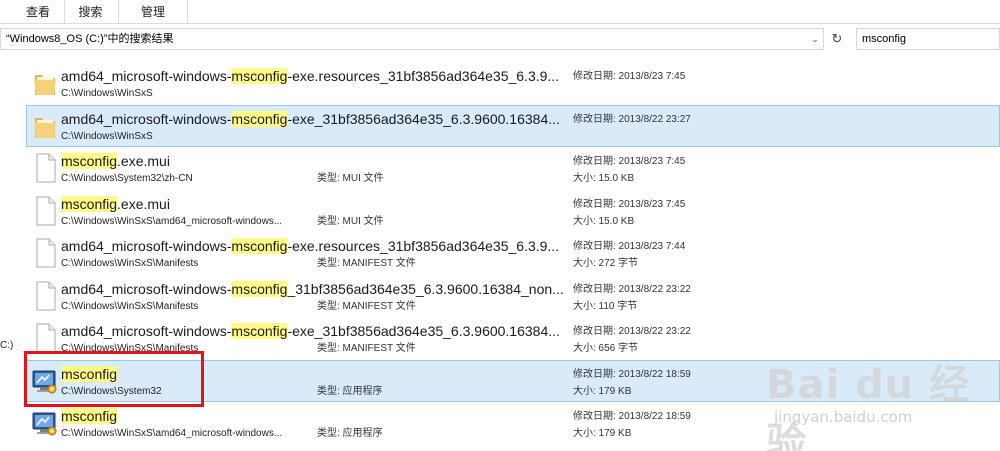  I want to click on file-name: msconfig, so click(89, 416).